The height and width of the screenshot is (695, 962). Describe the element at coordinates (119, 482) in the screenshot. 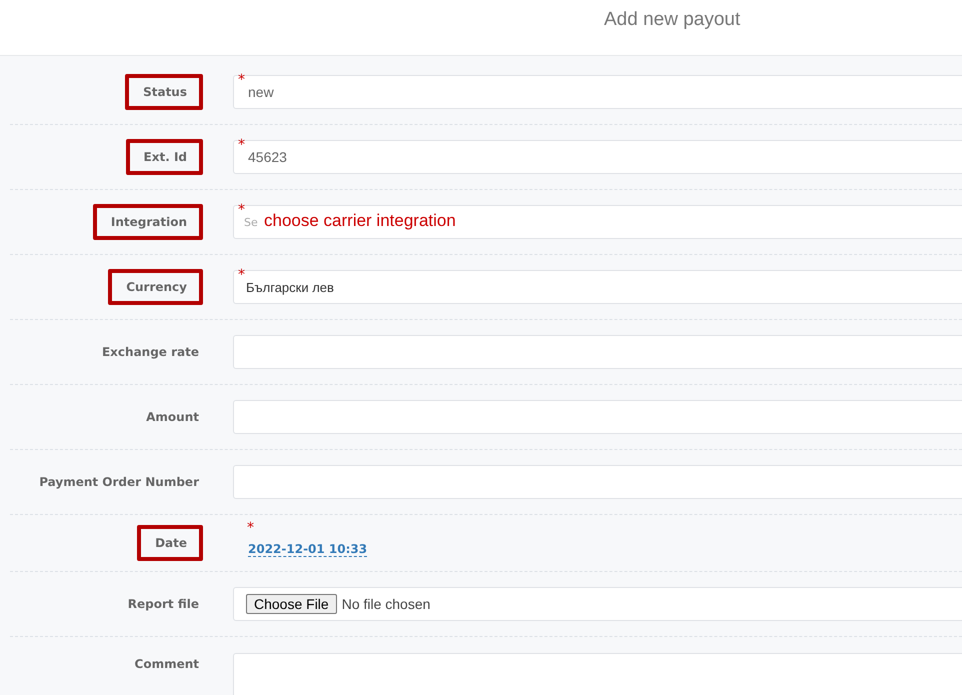

I see `field-label: Payment Order Number` at that location.